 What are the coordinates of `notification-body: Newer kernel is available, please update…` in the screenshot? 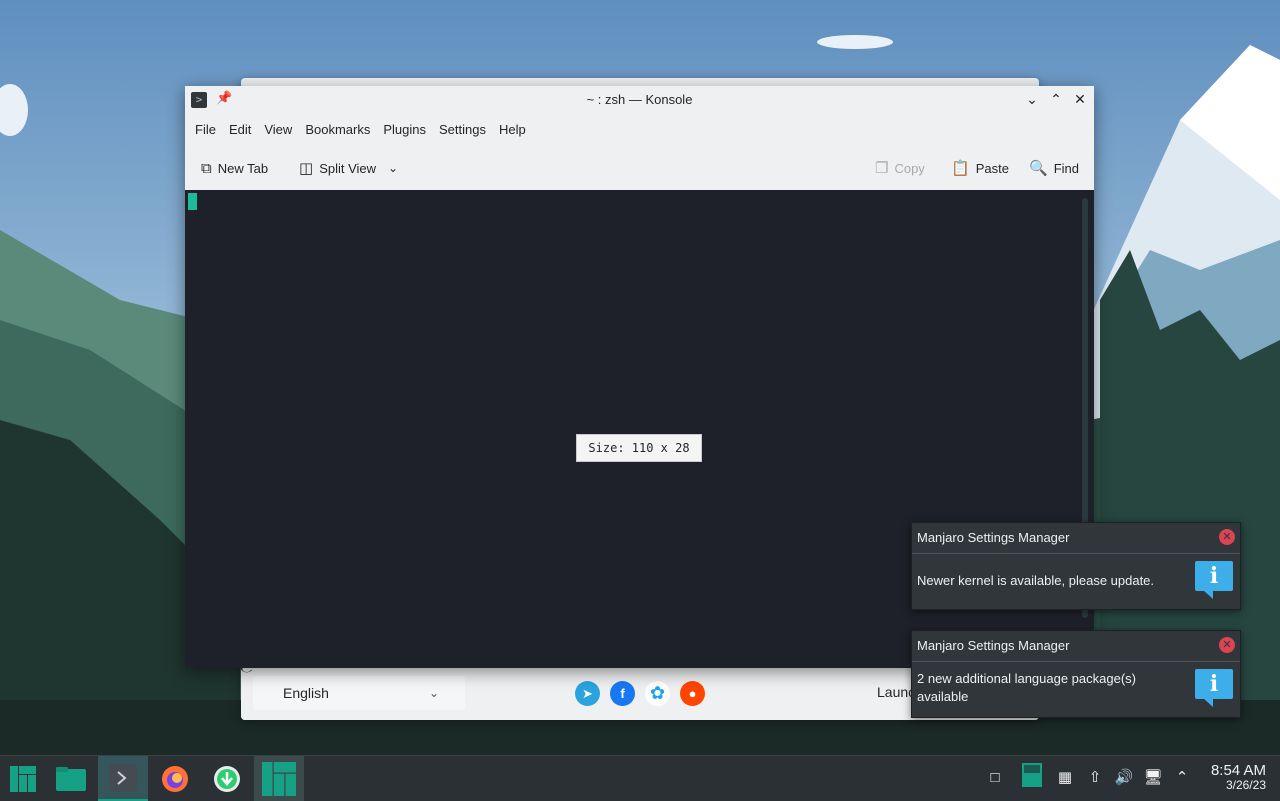 It's located at (1036, 580).